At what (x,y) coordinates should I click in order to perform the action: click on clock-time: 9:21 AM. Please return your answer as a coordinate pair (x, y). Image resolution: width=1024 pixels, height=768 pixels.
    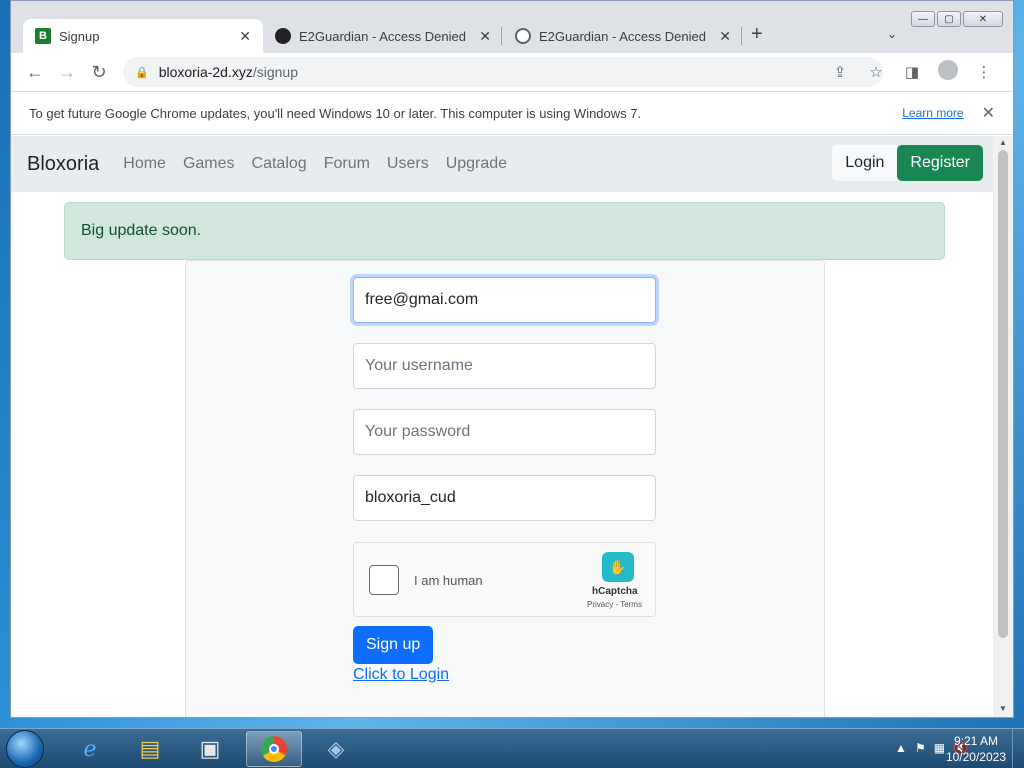
    Looking at the image, I should click on (975, 741).